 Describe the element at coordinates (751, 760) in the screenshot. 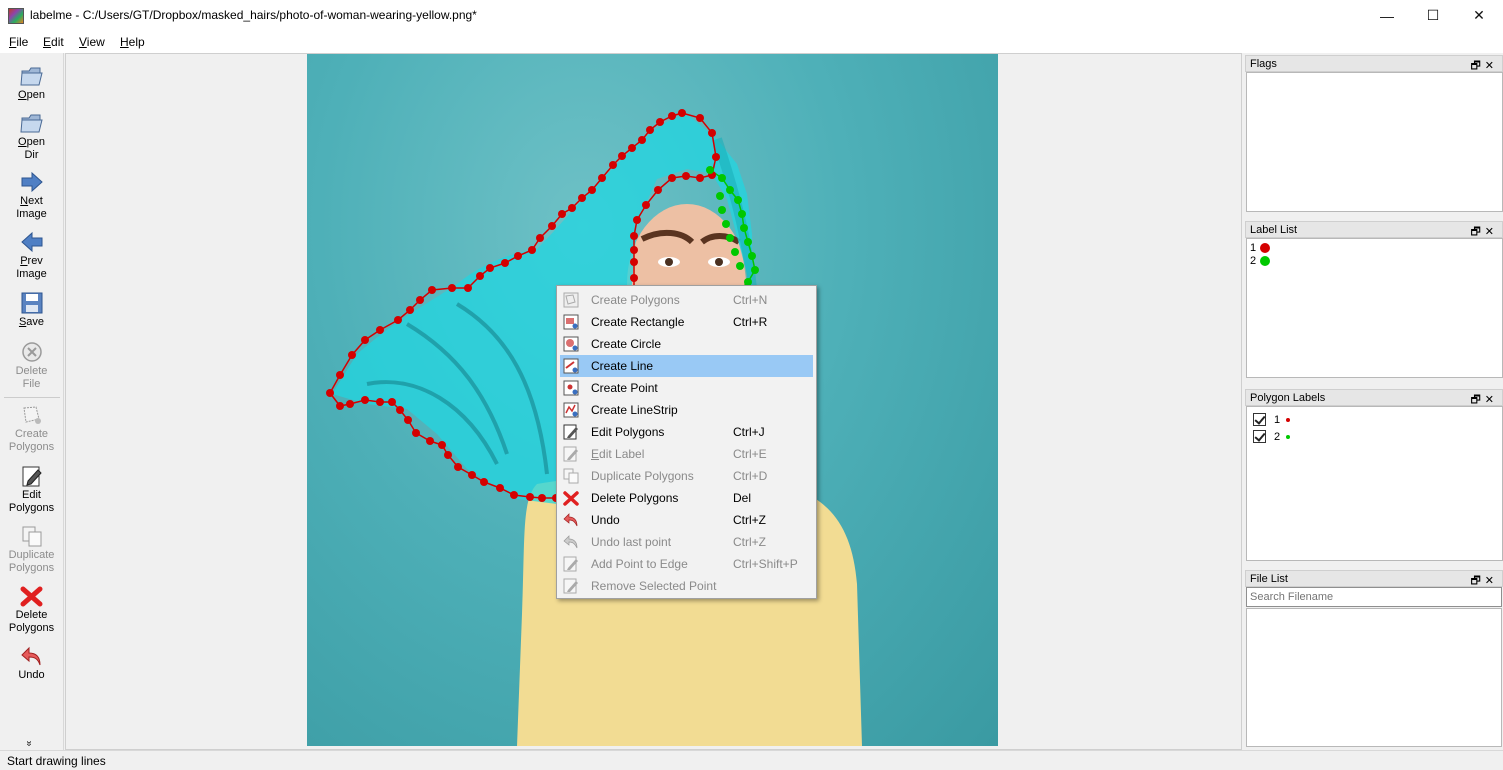

I see `status-bar: Start drawing lines` at that location.